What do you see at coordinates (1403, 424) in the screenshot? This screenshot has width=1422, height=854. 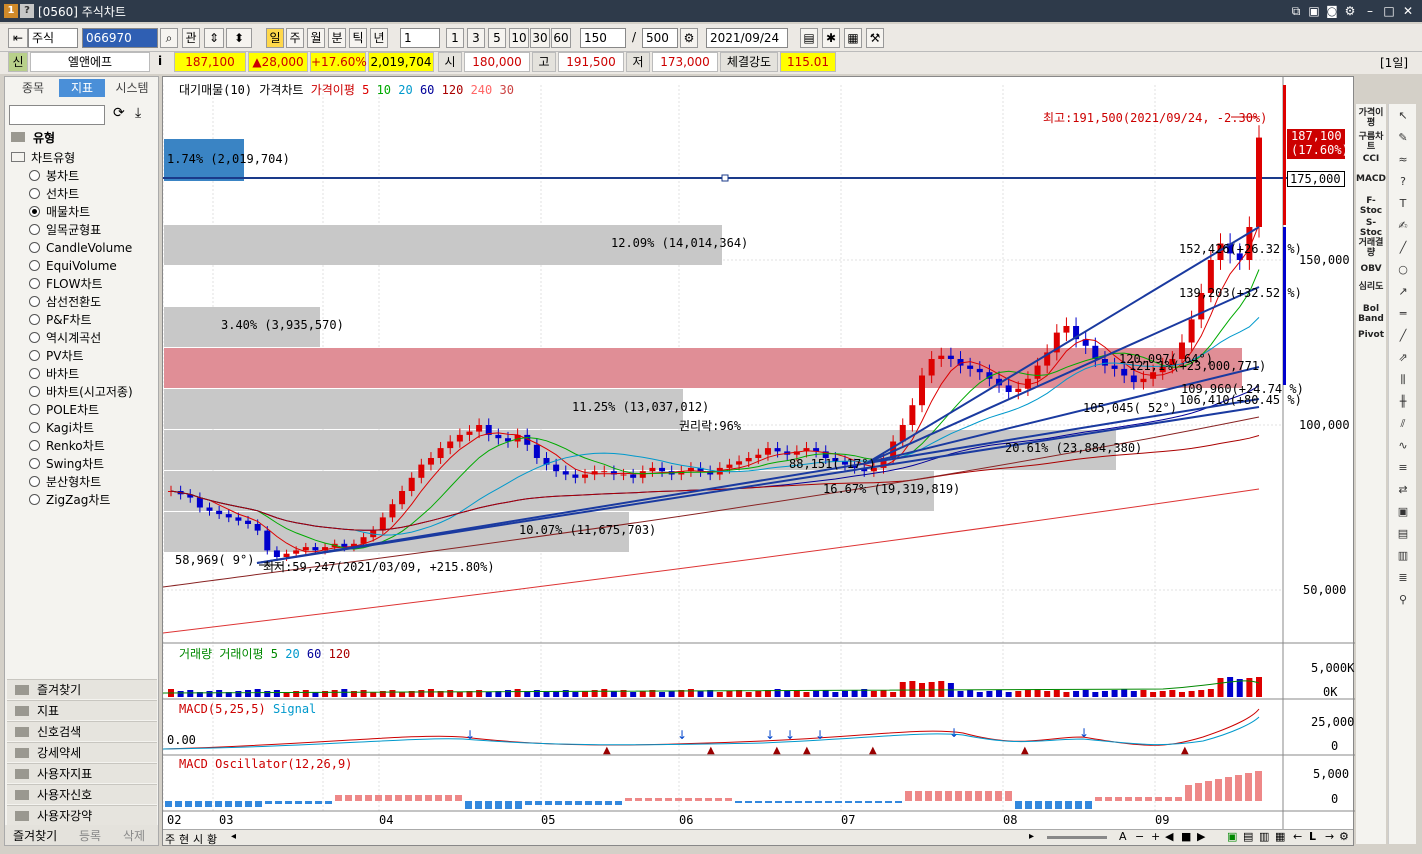 I see `parallel-icon: ⫽` at bounding box center [1403, 424].